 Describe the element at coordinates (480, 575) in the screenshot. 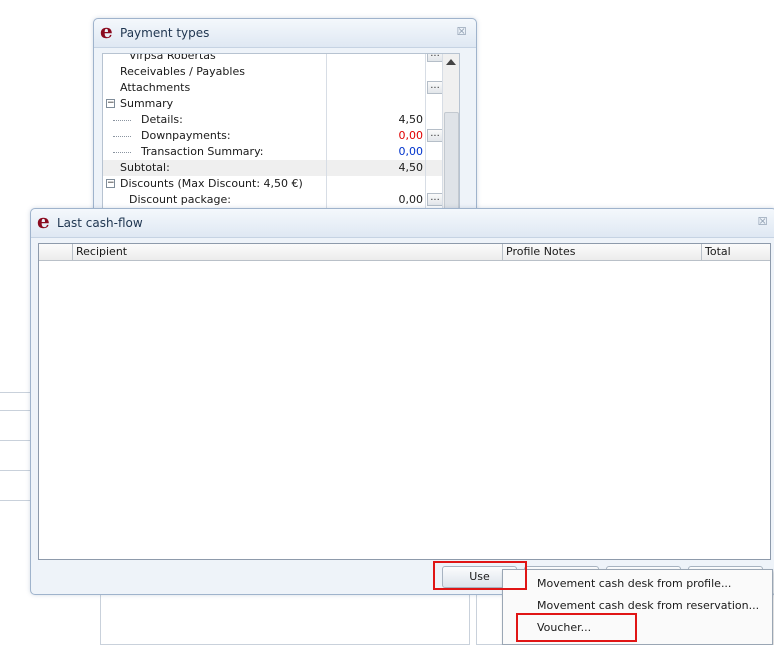

I see `highlight-use-button` at that location.